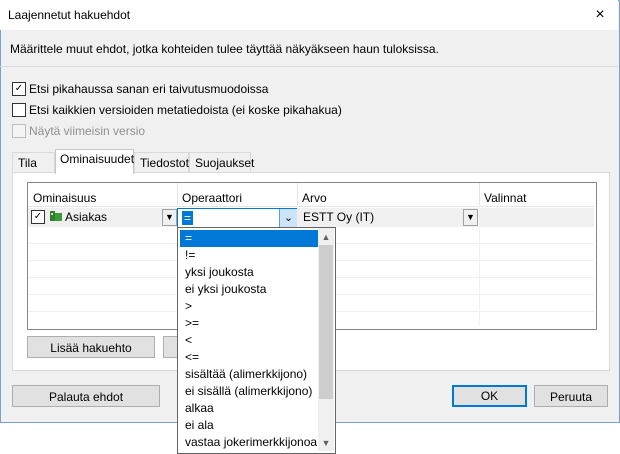 The height and width of the screenshot is (454, 620). I want to click on dropdown-item: <, so click(250, 340).